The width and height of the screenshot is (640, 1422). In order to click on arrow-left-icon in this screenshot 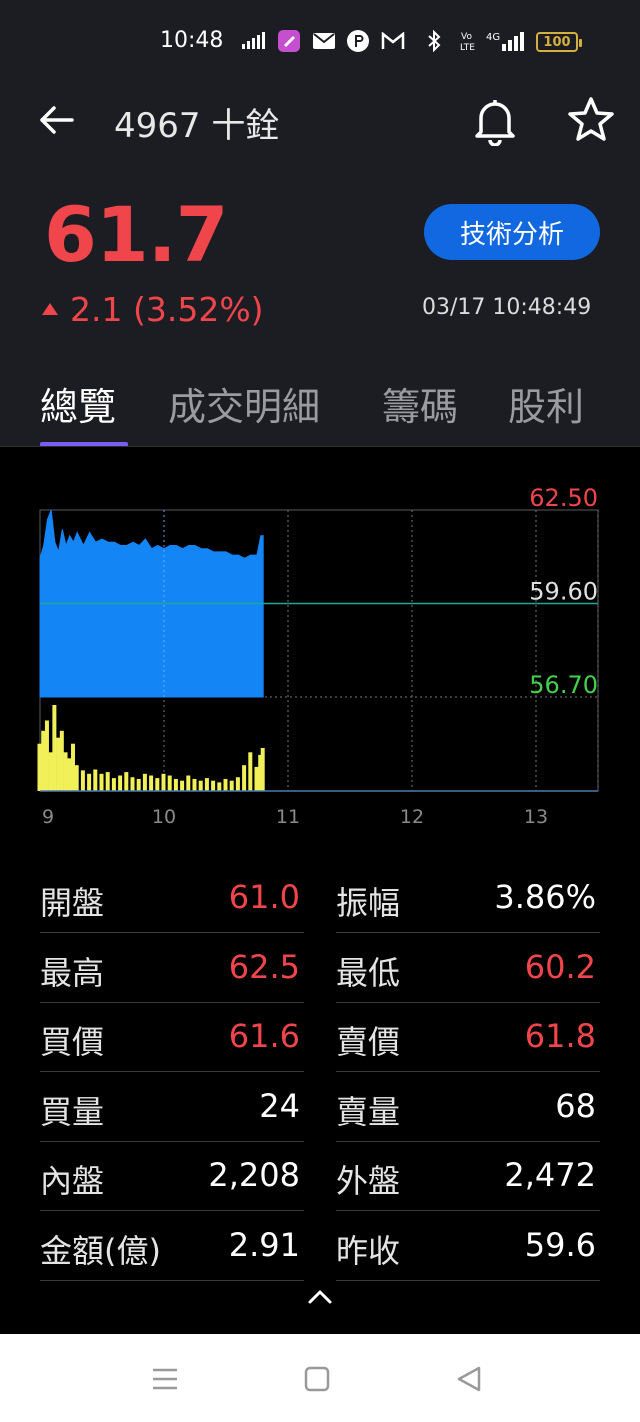, I will do `click(57, 120)`.